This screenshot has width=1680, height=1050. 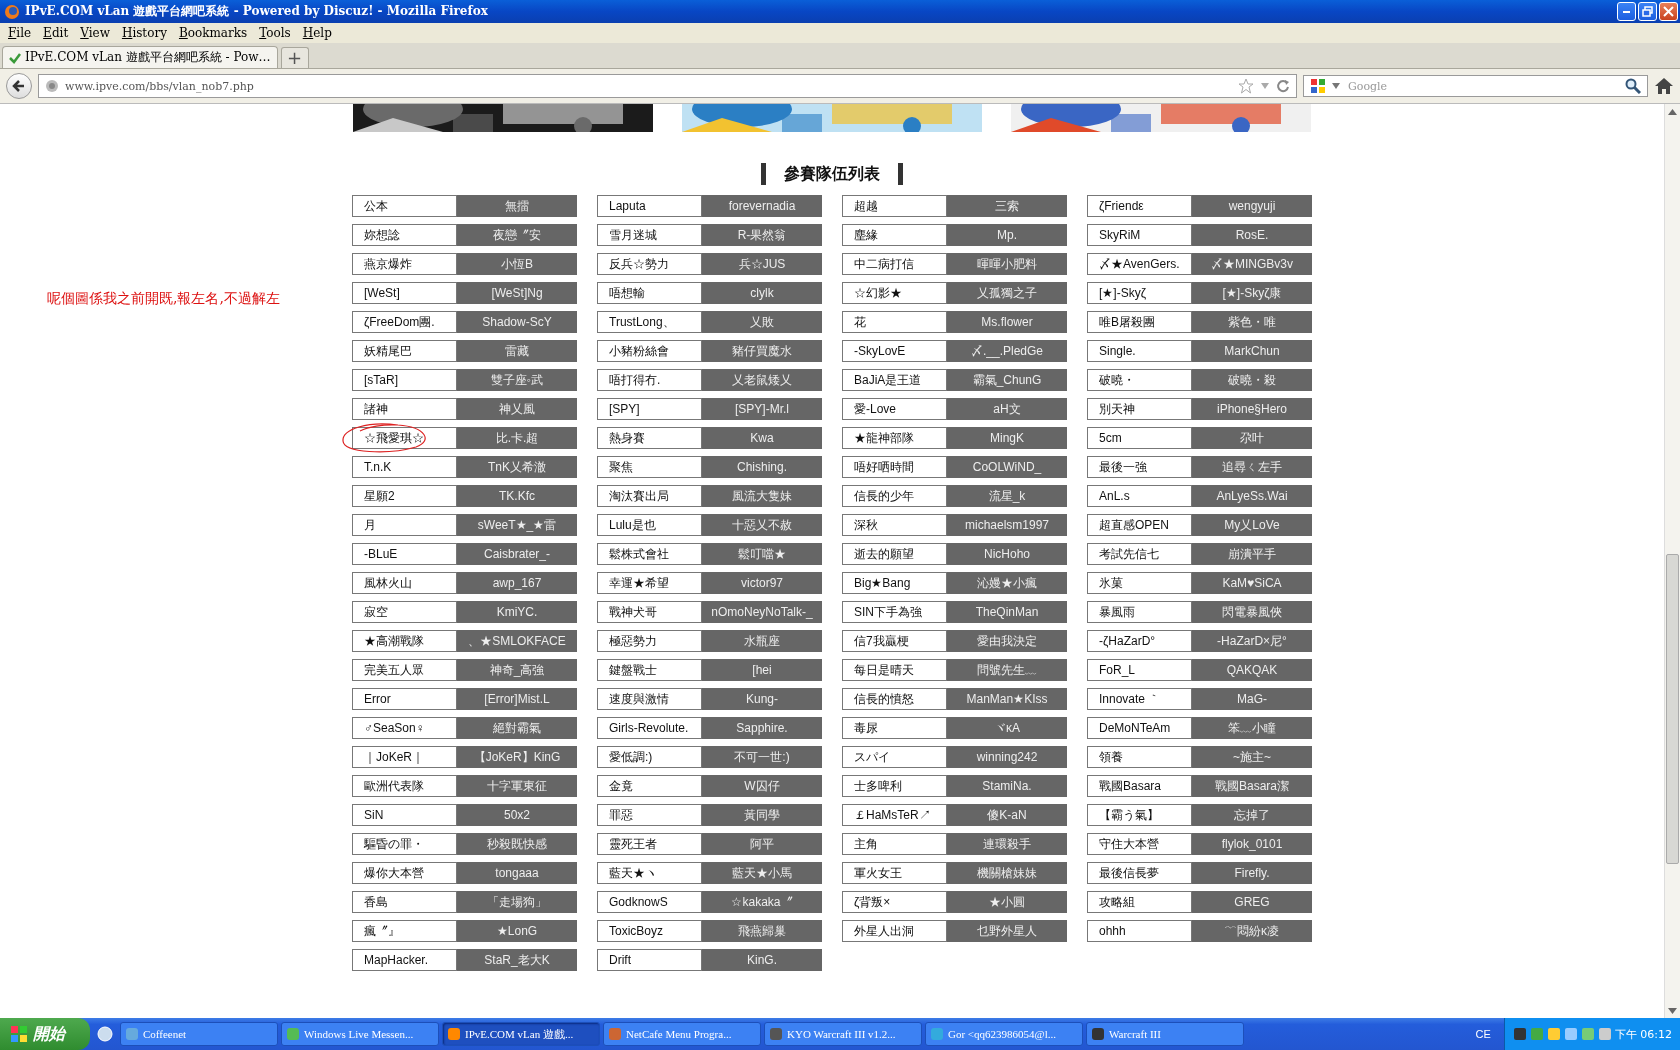 I want to click on home-icon, so click(x=1664, y=86).